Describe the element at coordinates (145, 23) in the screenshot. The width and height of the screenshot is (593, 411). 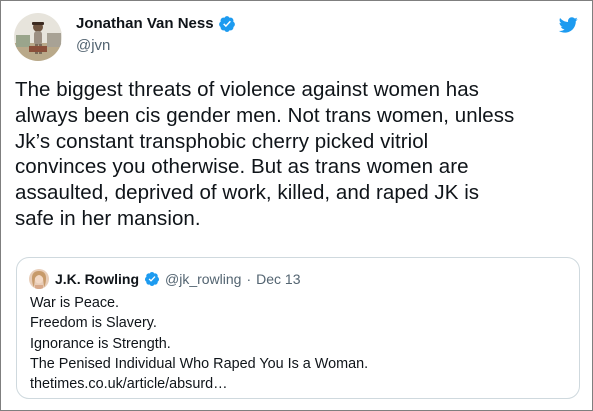
I see `author-name-text: Jonathan Van Ness` at that location.